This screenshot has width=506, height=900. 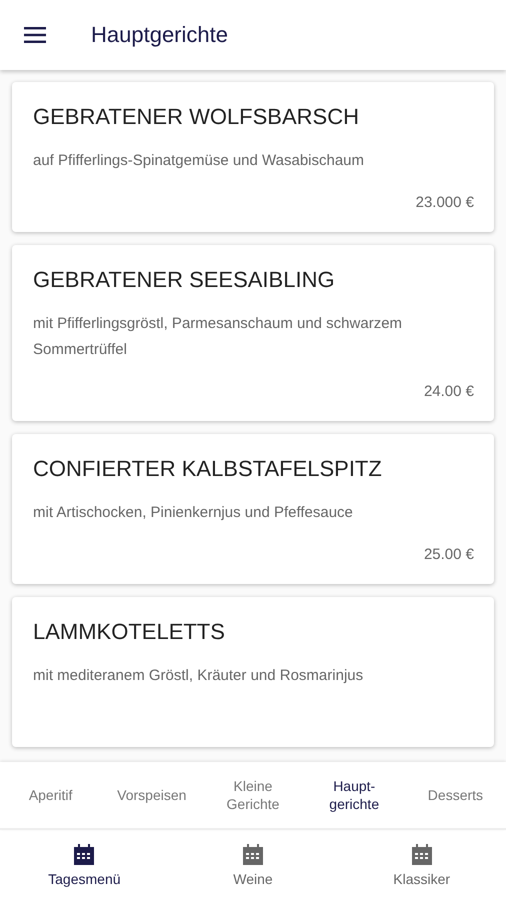 What do you see at coordinates (199, 161) in the screenshot?
I see `dish-description: auf Pfifferlings-Spinatgemüse und Wasabischaum` at bounding box center [199, 161].